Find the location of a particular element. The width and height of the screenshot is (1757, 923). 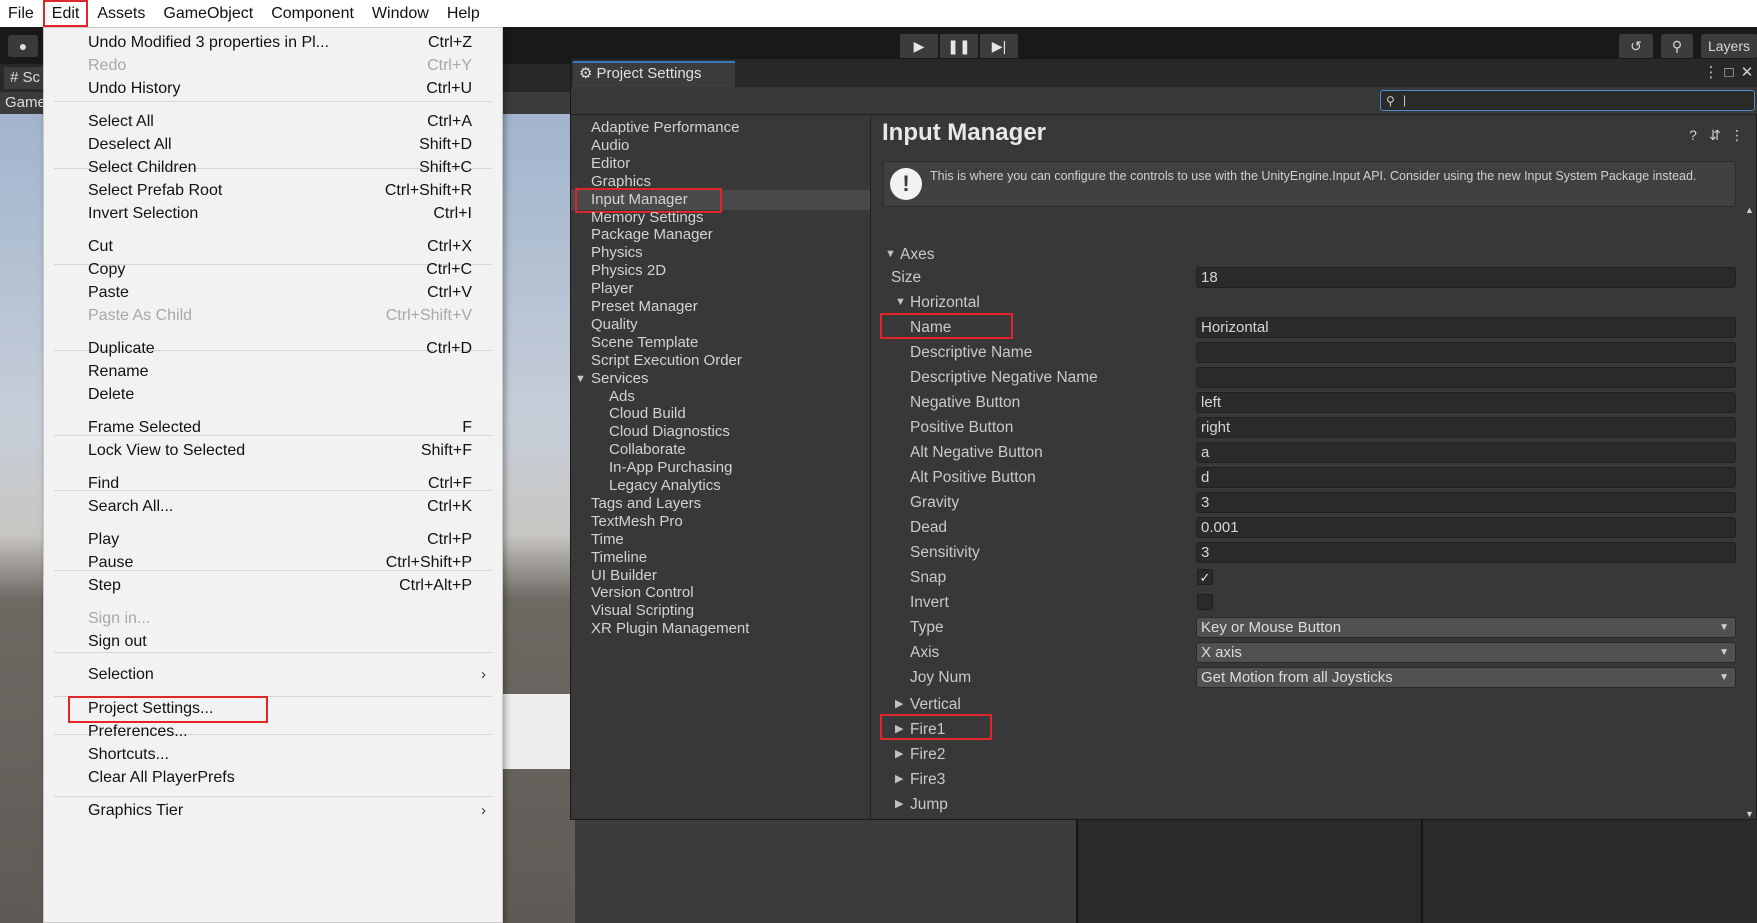

sensitivity-field: 3 is located at coordinates (1466, 552).